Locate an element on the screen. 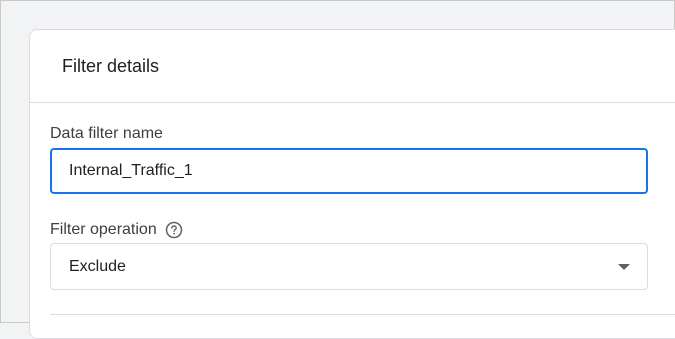 Image resolution: width=675 pixels, height=339 pixels. data-filter-name-label: Data filter name is located at coordinates (106, 134).